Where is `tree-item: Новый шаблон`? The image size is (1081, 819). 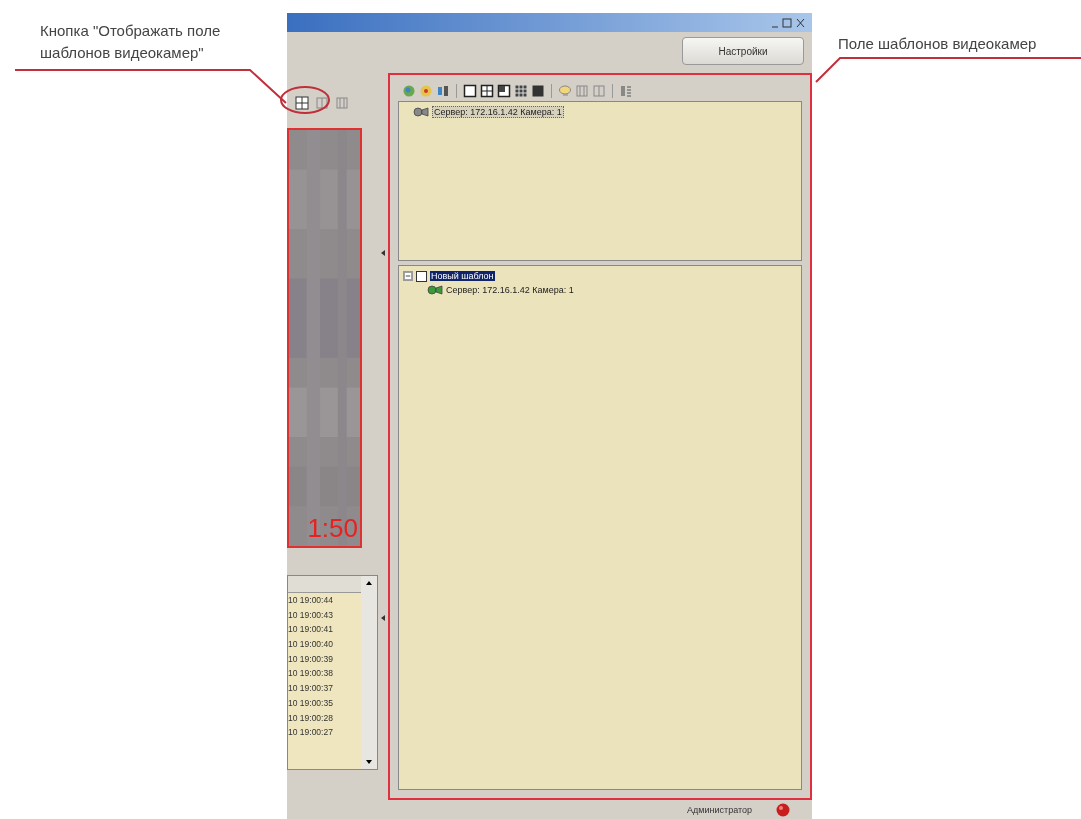
tree-item: Новый шаблон is located at coordinates (462, 276).